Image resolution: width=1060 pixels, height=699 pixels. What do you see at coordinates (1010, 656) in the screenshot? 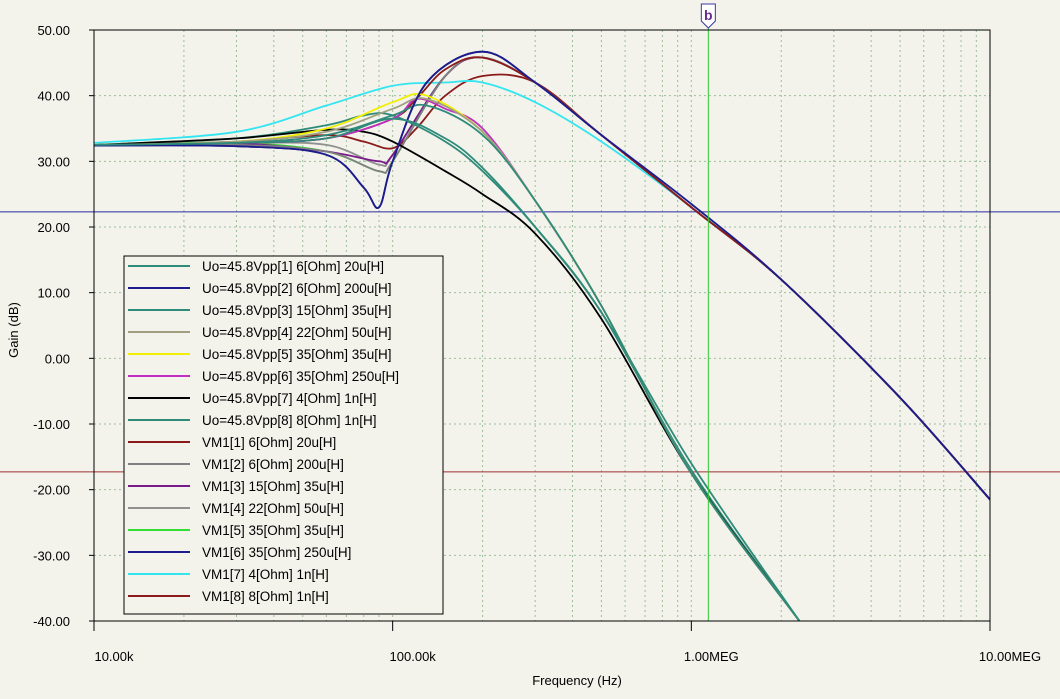
I see `x-tick-label: 10.00MEG` at bounding box center [1010, 656].